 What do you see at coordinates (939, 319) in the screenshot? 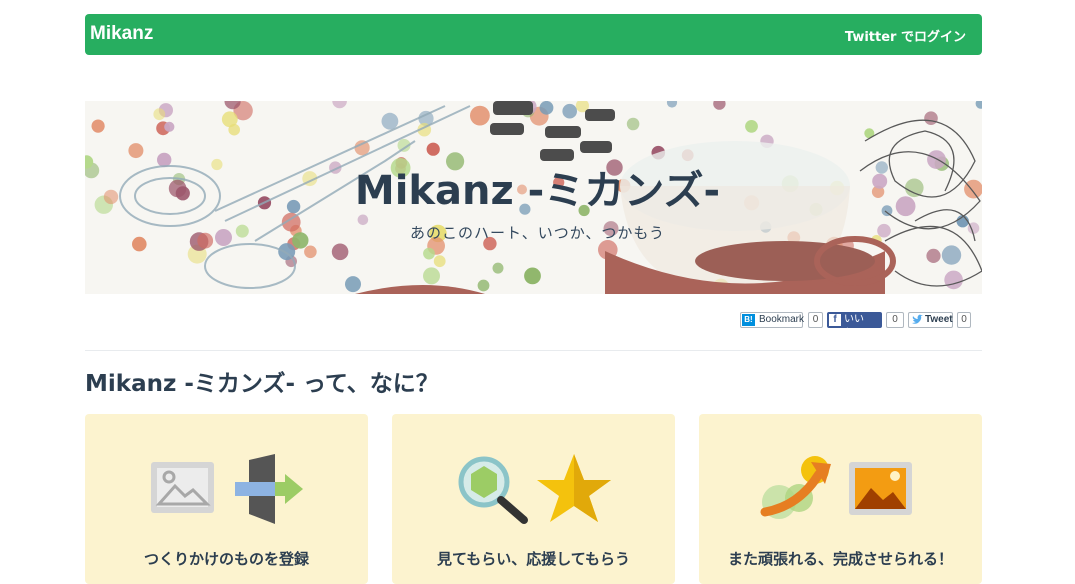
I see `tweet-label: Tweet` at bounding box center [939, 319].